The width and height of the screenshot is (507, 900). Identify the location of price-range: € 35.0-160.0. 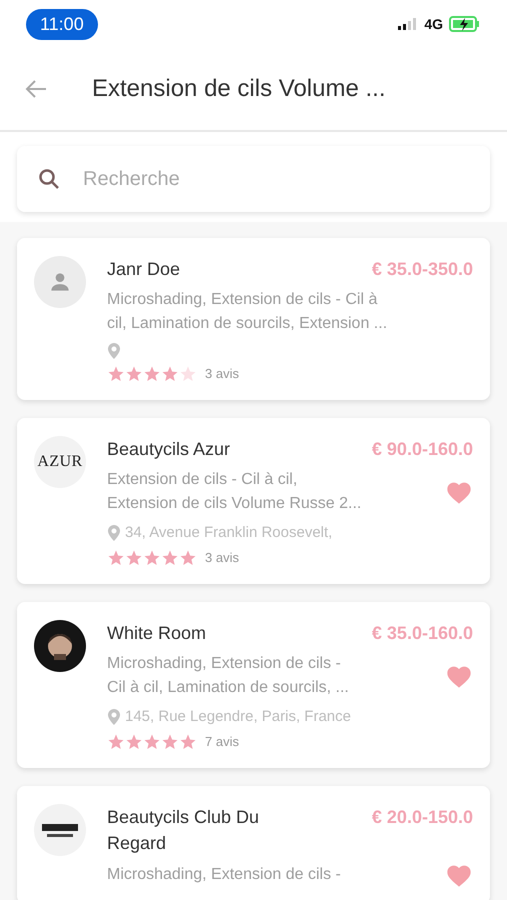
(422, 633).